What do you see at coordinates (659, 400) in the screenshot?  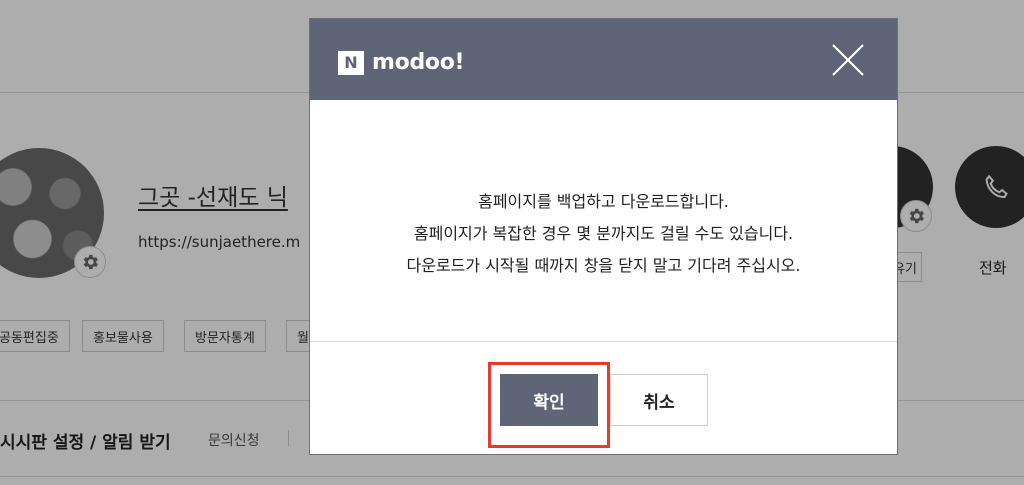 I see `cancel-button: 취소` at bounding box center [659, 400].